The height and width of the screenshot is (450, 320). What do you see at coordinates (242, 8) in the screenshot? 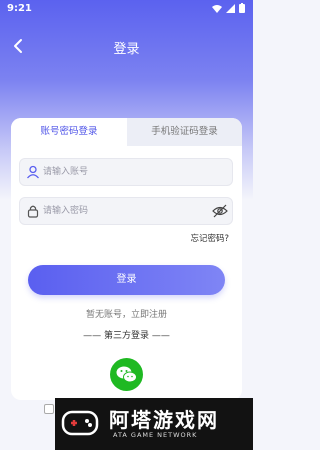
I see `battery-icon` at bounding box center [242, 8].